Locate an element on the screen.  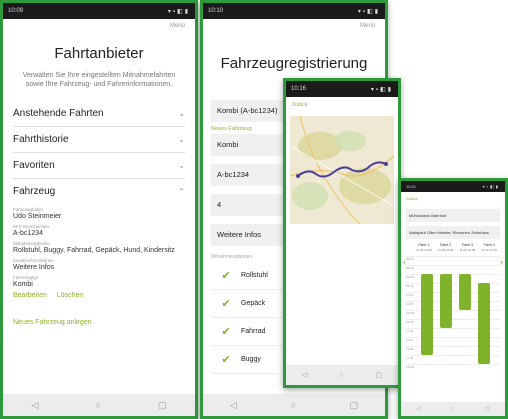
time-label: 11:45 is located at coordinates (410, 358).